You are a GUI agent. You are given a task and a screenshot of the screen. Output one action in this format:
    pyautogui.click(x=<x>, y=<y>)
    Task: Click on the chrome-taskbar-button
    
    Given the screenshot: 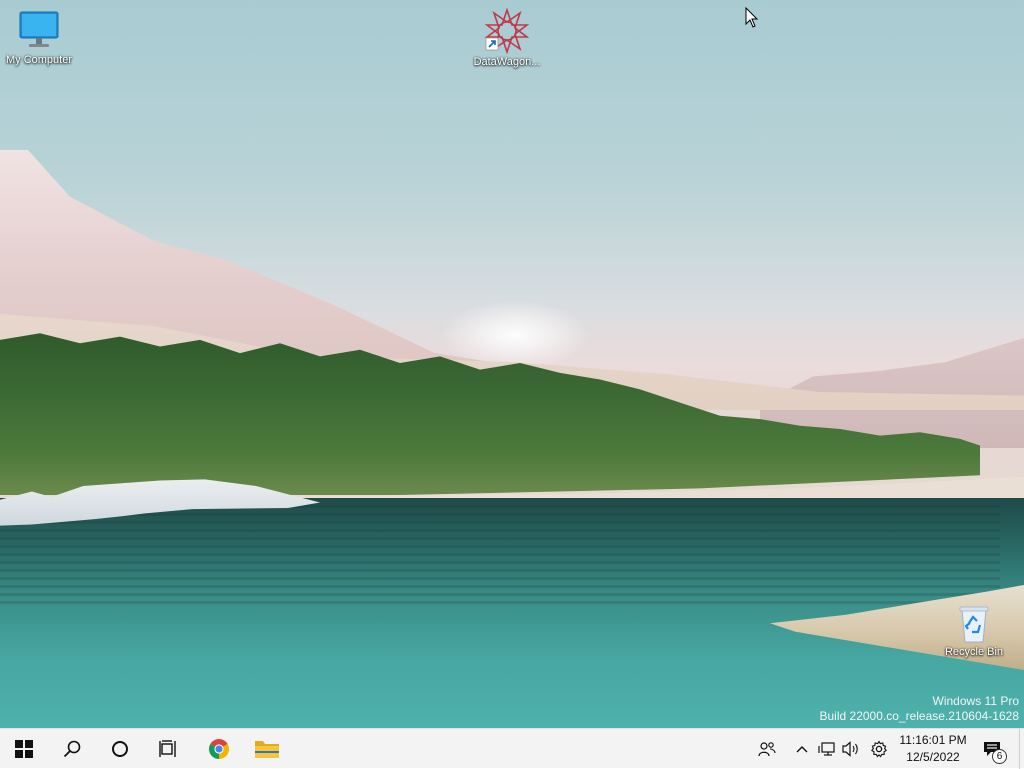 What is the action you would take?
    pyautogui.click(x=219, y=749)
    